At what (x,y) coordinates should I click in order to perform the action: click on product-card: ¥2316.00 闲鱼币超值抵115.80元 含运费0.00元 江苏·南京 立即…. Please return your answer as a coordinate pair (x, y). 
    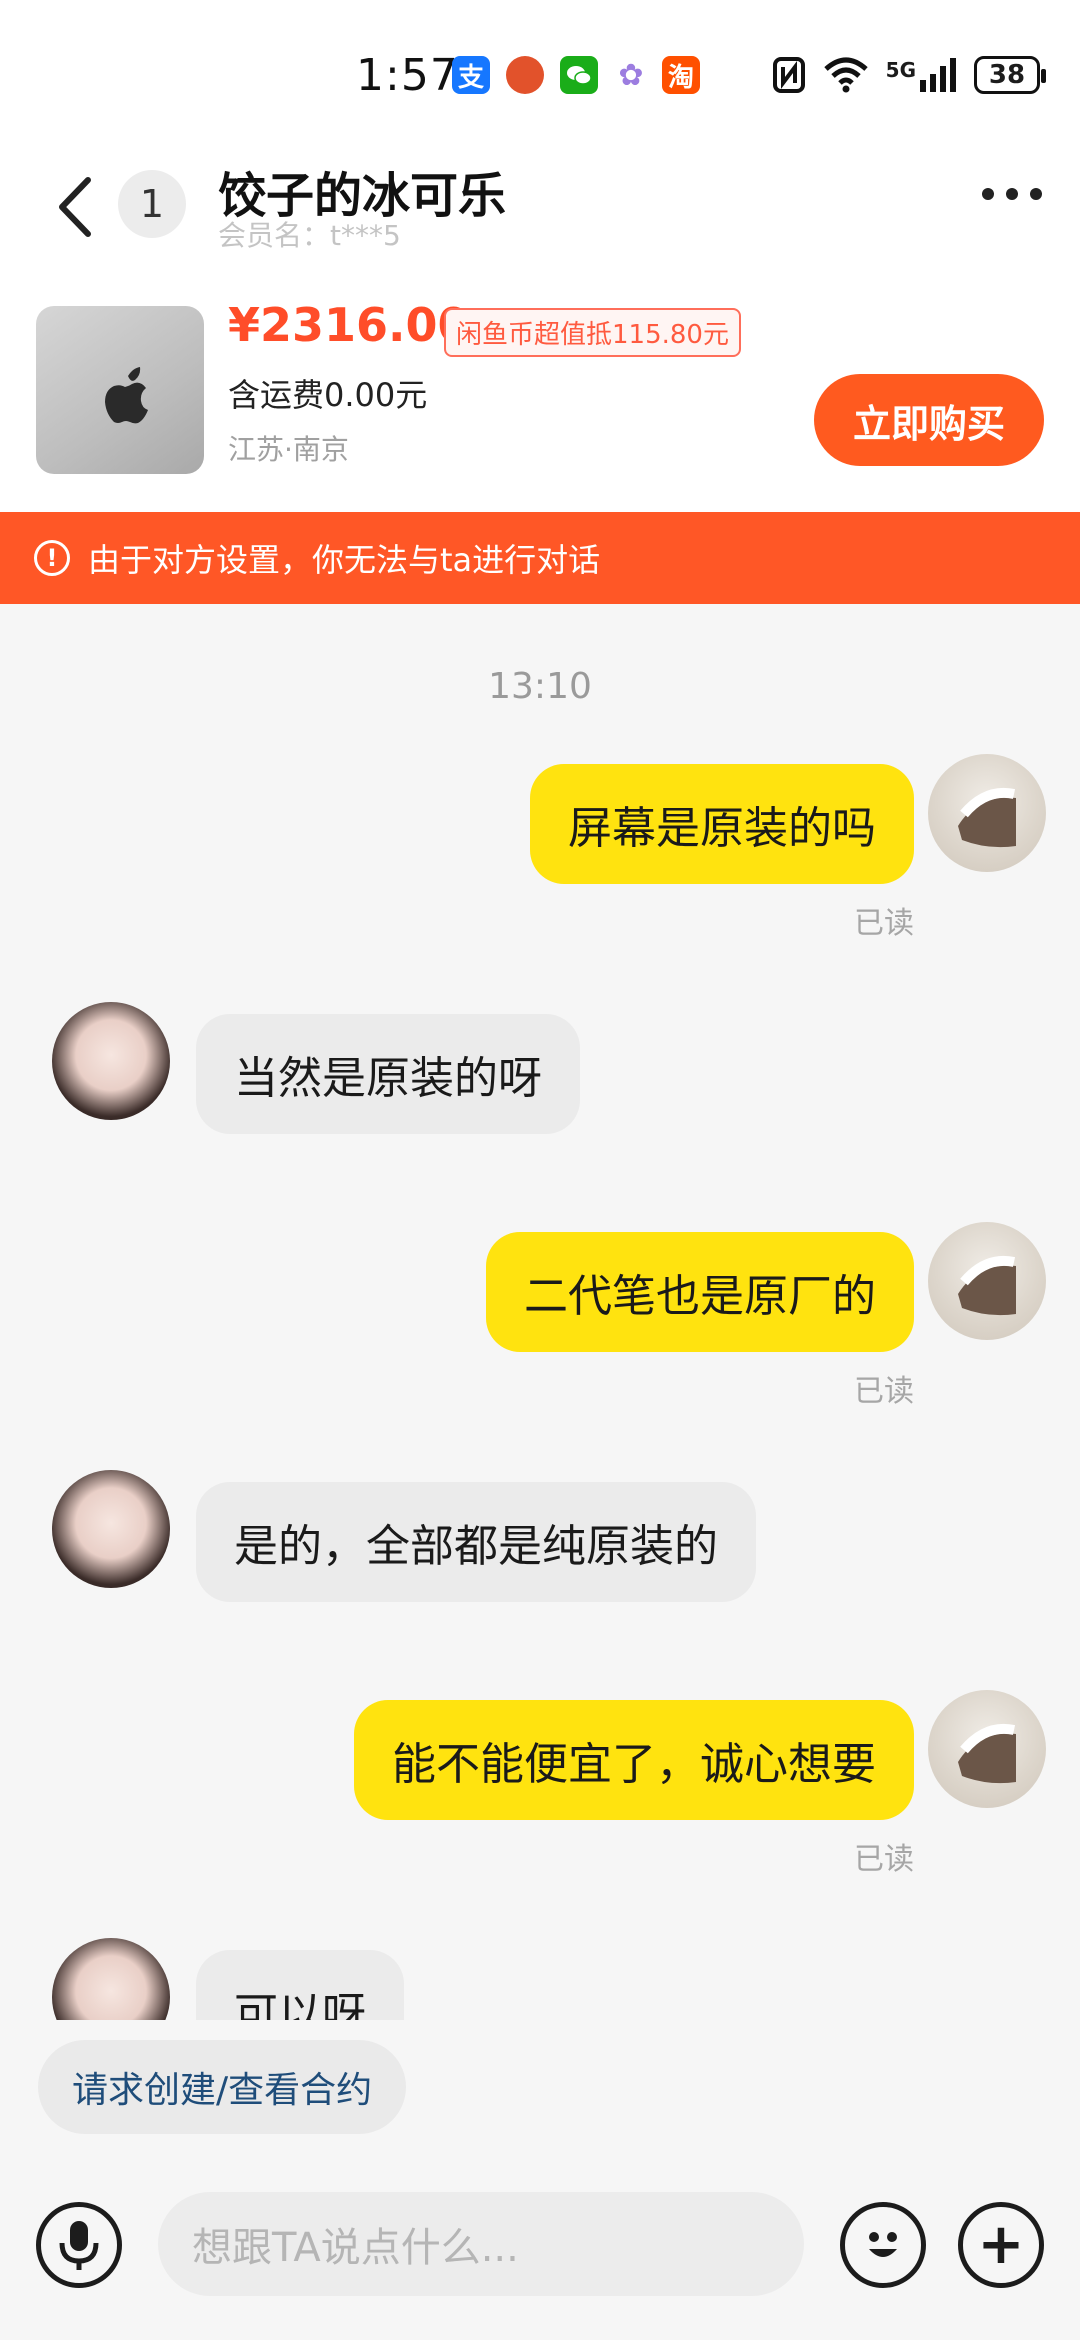
    Looking at the image, I should click on (540, 401).